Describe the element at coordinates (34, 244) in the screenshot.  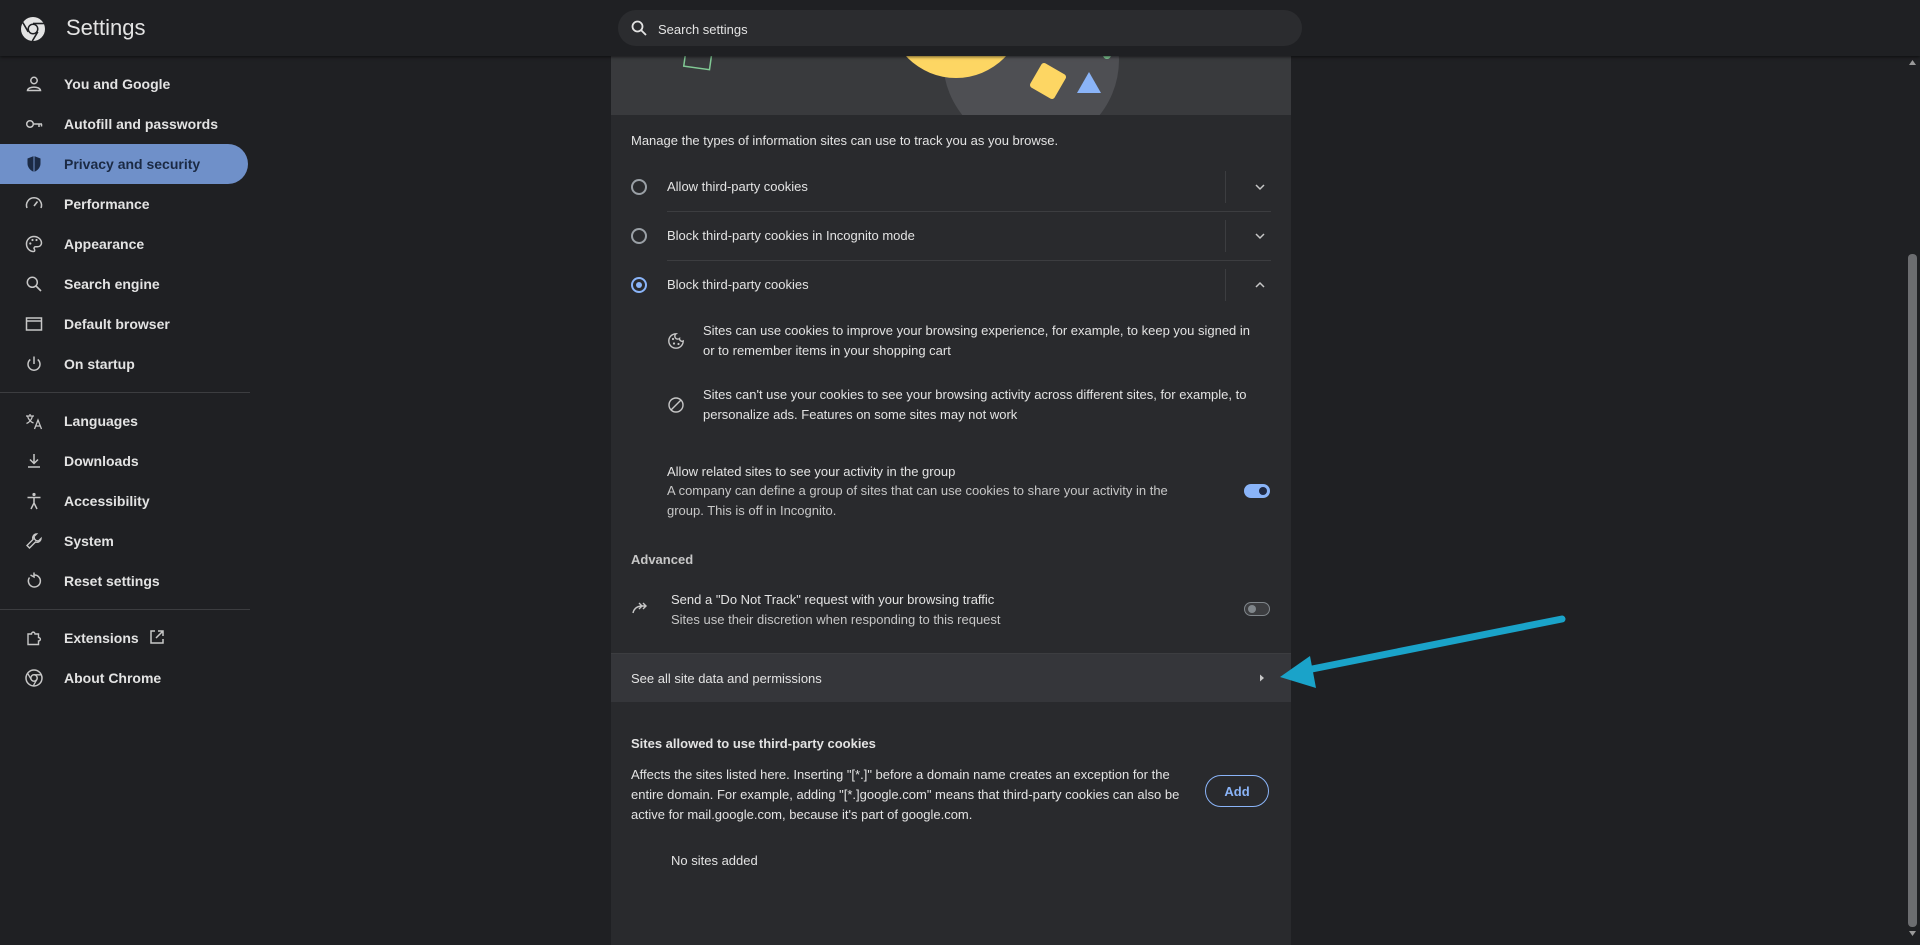
I see `palette-icon` at that location.